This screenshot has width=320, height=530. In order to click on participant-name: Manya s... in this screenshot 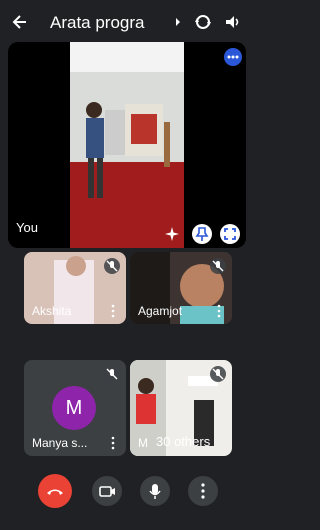, I will do `click(60, 443)`.